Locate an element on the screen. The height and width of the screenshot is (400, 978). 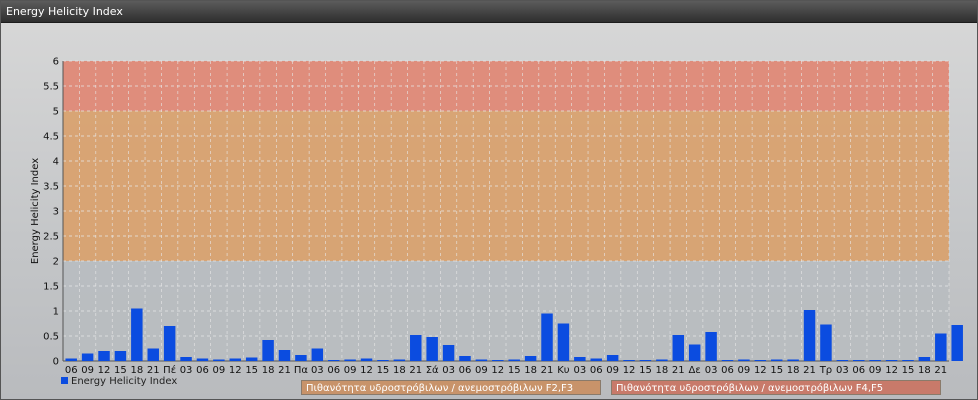
y-tick-label: 0 is located at coordinates (56, 362).